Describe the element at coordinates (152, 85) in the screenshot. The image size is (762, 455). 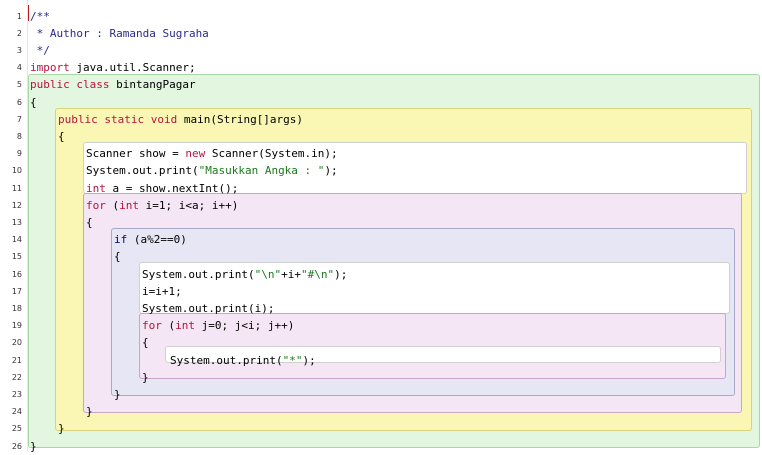
I see `code-token: bintangPagar` at that location.